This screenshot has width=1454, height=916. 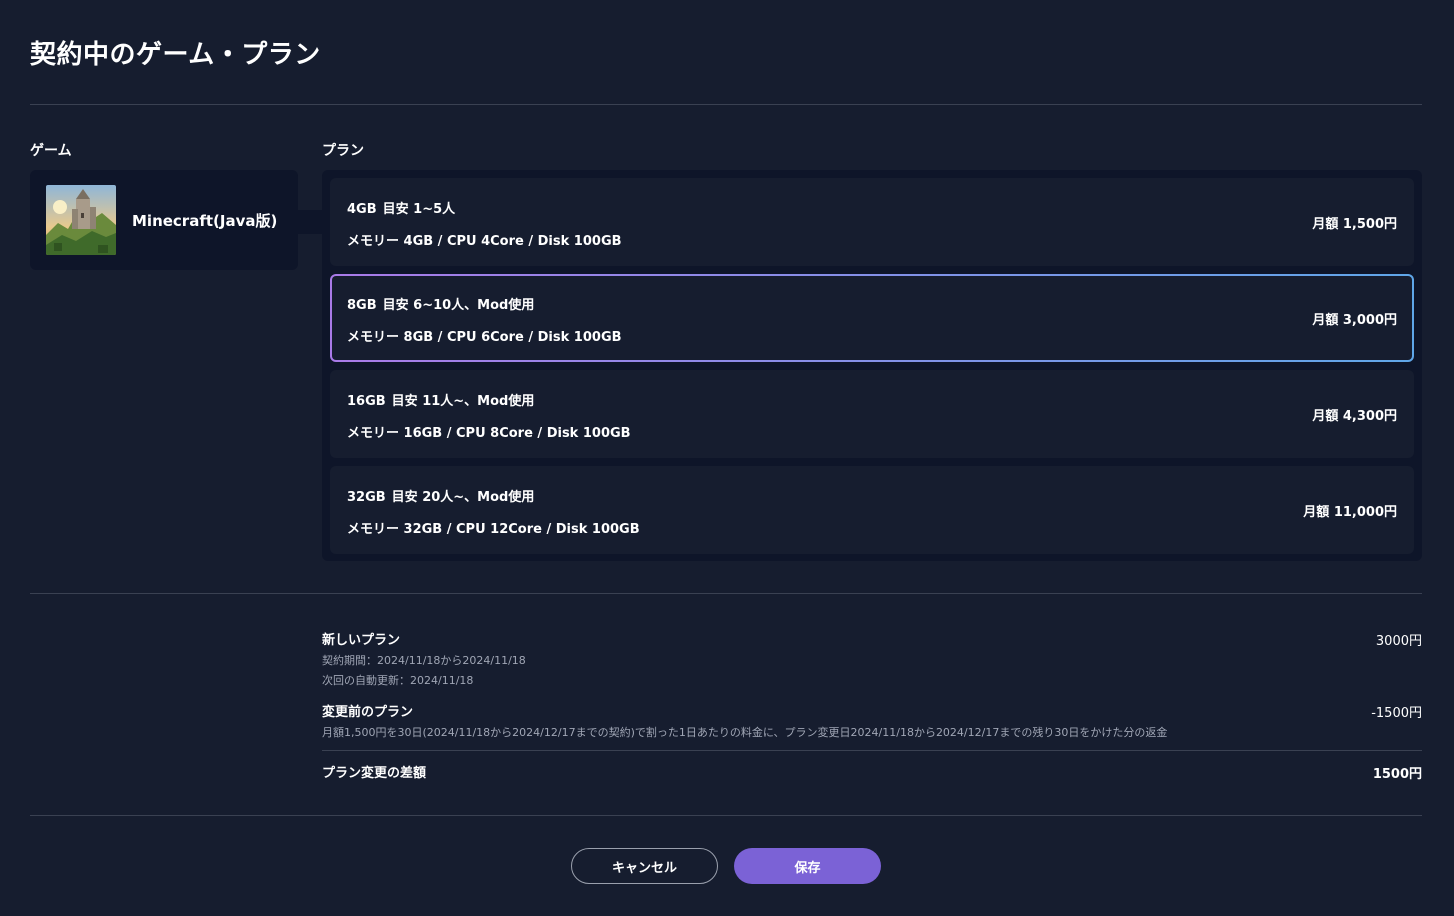 What do you see at coordinates (362, 305) in the screenshot?
I see `plan-memory: 8GB` at bounding box center [362, 305].